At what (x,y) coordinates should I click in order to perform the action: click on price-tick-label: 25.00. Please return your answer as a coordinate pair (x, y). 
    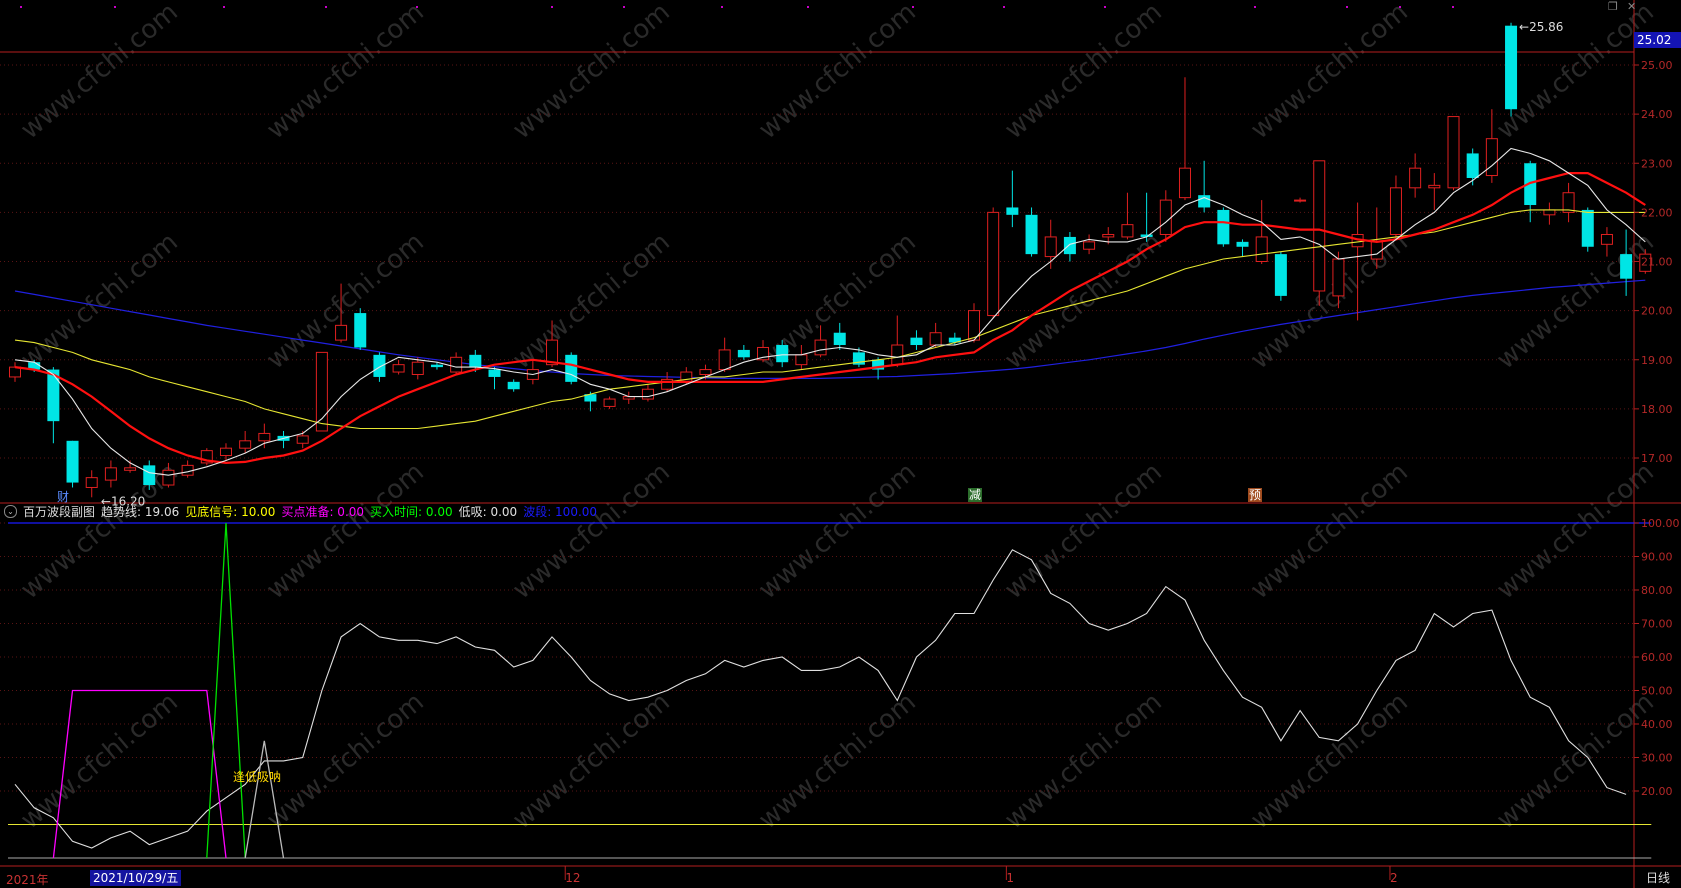
    Looking at the image, I should click on (1657, 65).